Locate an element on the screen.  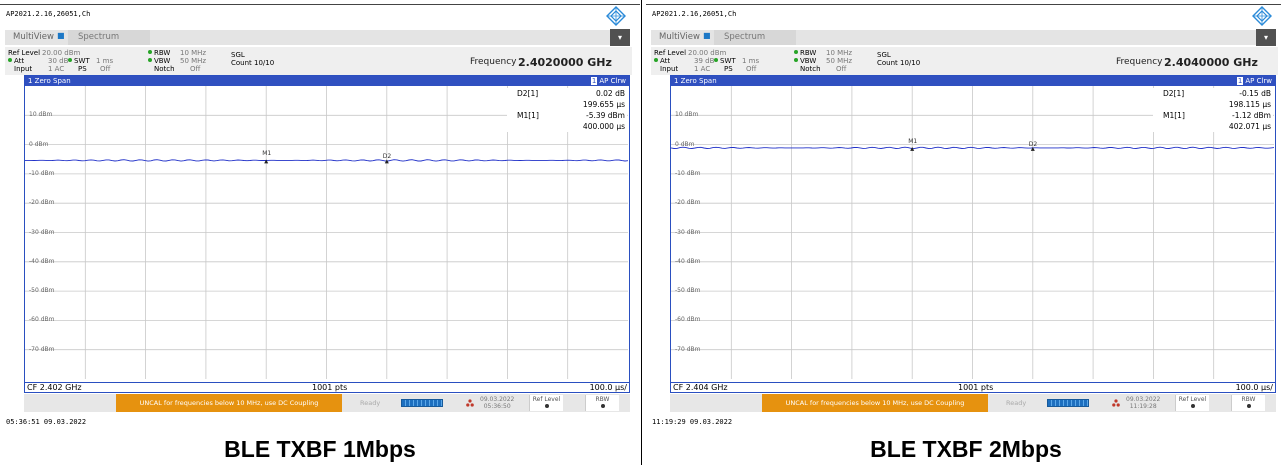
y-axis-label: 0 dBm is located at coordinates (39, 144).